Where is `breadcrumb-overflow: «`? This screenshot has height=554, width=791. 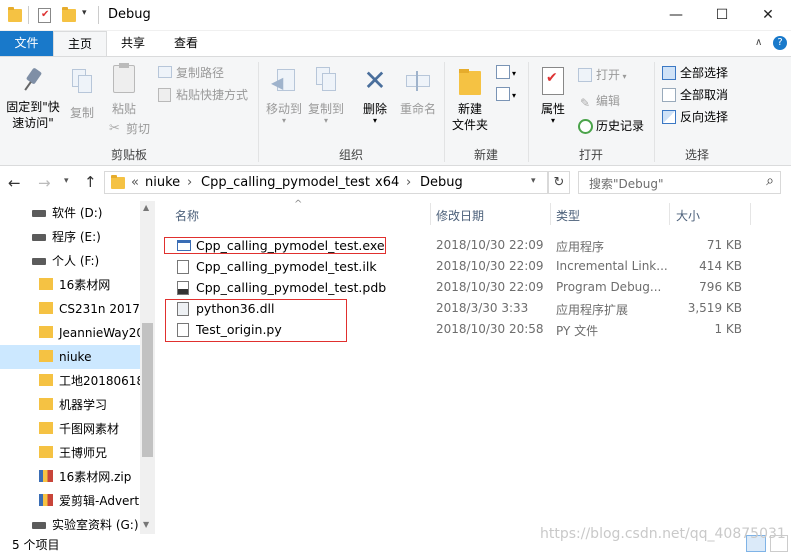 breadcrumb-overflow: « is located at coordinates (135, 182).